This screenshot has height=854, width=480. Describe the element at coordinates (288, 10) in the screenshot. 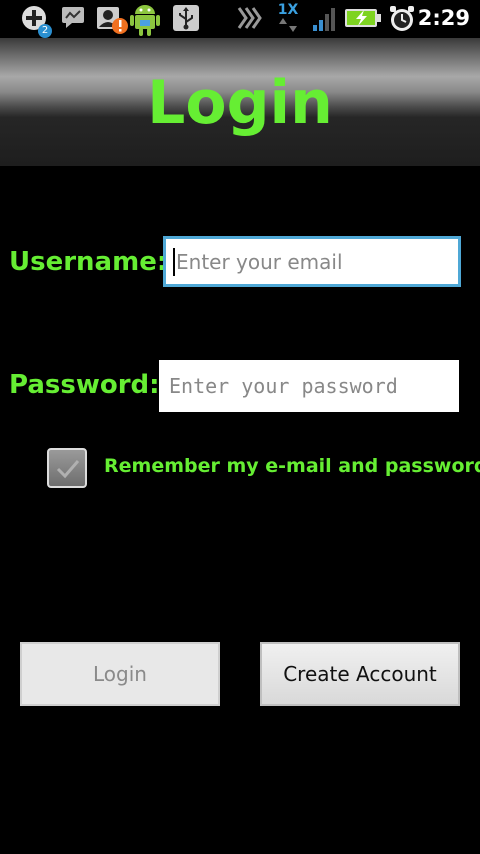

I see `network-type-label: 1X` at that location.